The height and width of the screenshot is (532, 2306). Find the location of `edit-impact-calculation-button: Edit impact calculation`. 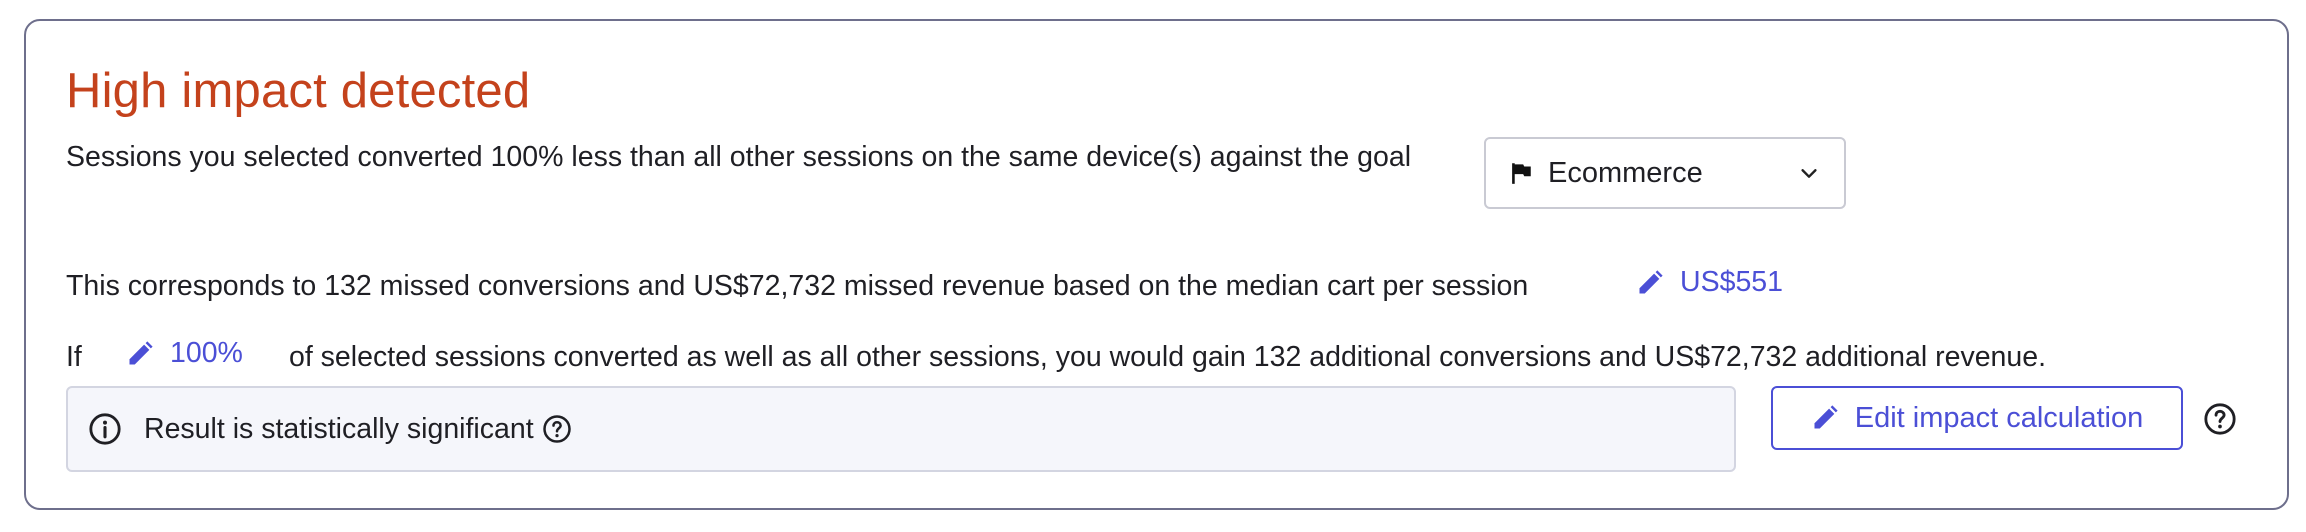

edit-impact-calculation-button: Edit impact calculation is located at coordinates (1977, 418).